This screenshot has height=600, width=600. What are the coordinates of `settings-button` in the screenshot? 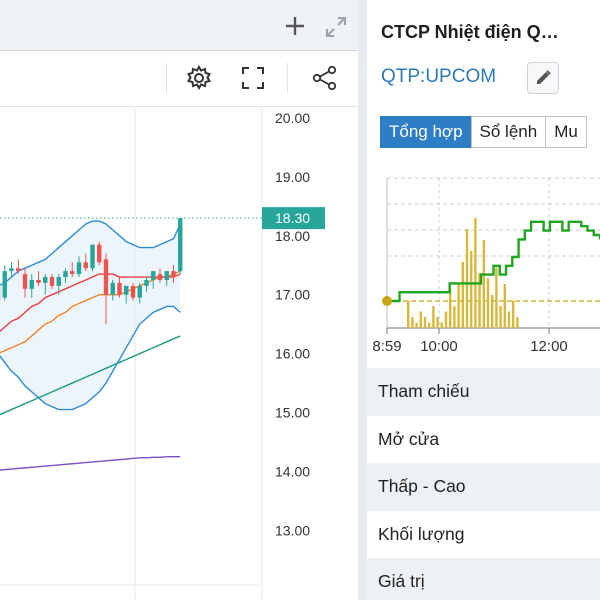 It's located at (199, 78).